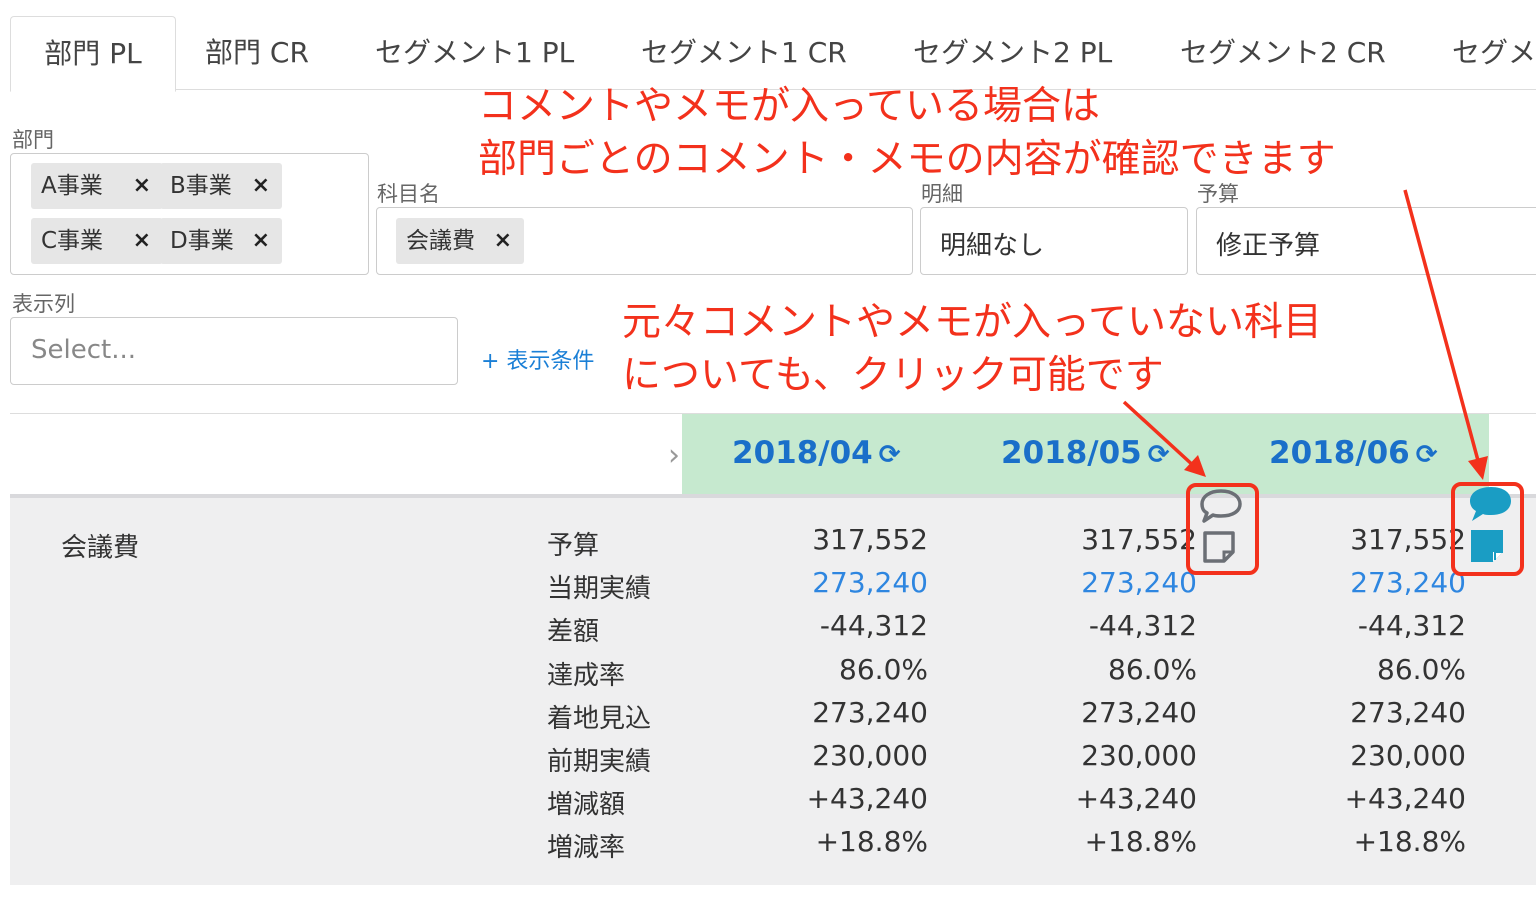  I want to click on annotation-line: コメントやメモが入っている場合は, so click(789, 106).